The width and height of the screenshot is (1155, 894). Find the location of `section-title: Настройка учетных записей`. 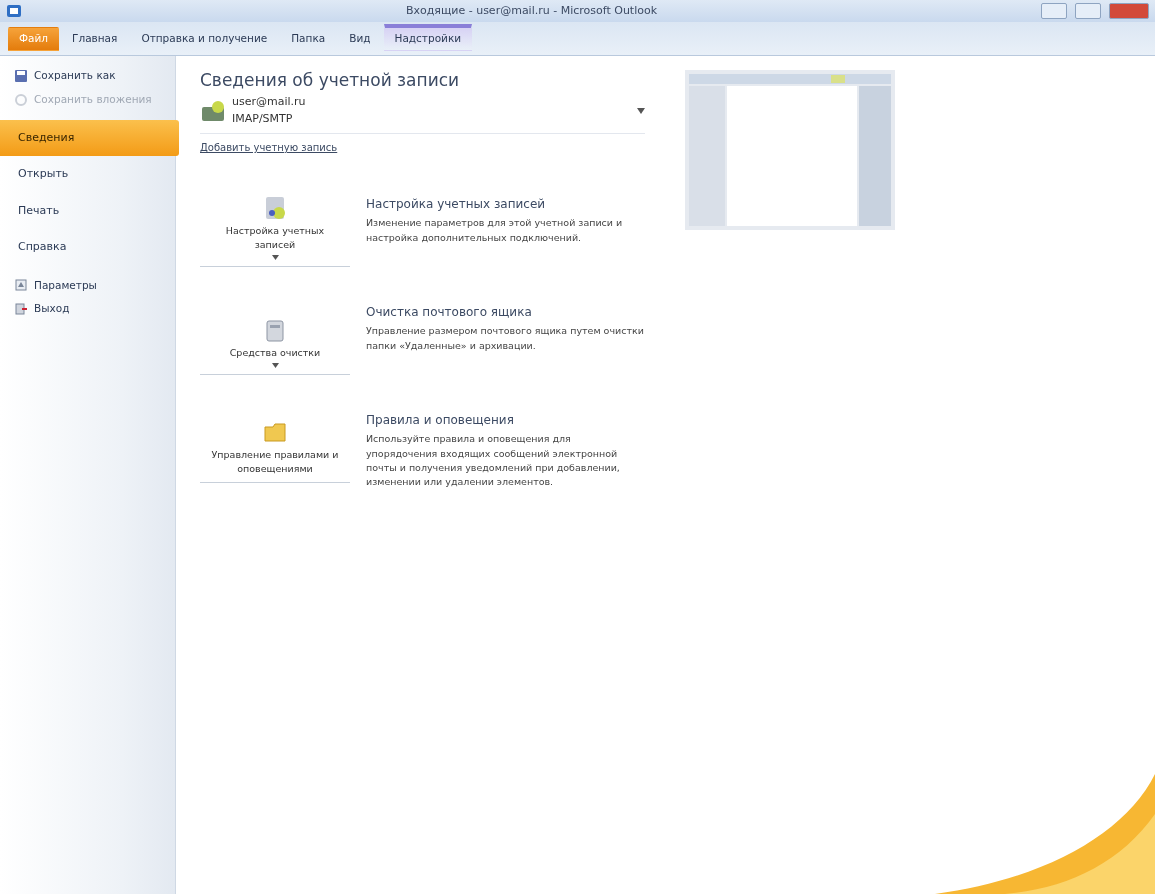

section-title: Настройка учетных записей is located at coordinates (456, 205).